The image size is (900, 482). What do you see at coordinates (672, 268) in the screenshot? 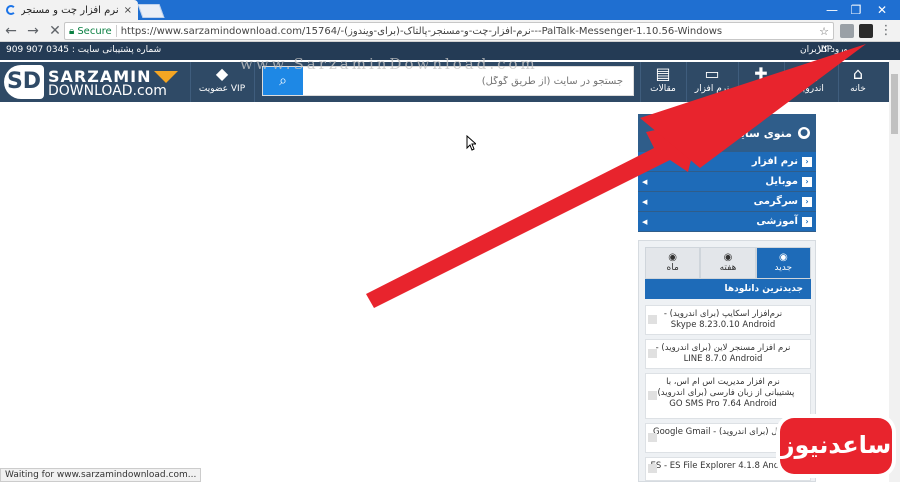
I see `tab-month-label: ماه` at bounding box center [672, 268].